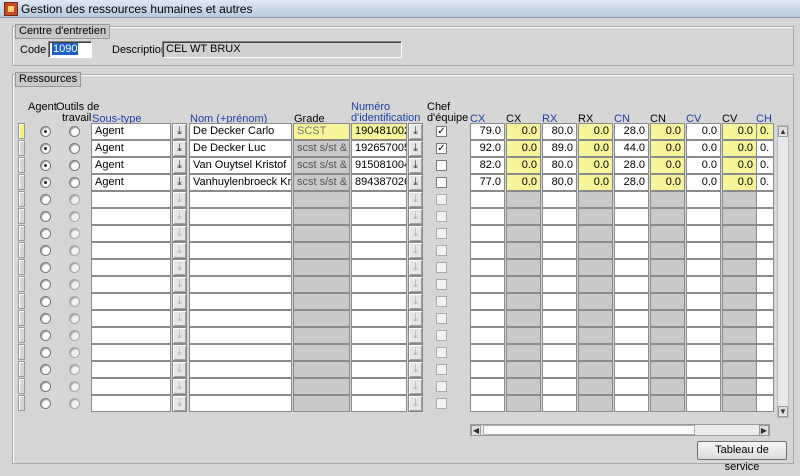 This screenshot has width=800, height=476. Describe the element at coordinates (487, 131) in the screenshot. I see `value-cell: 79.0` at that location.